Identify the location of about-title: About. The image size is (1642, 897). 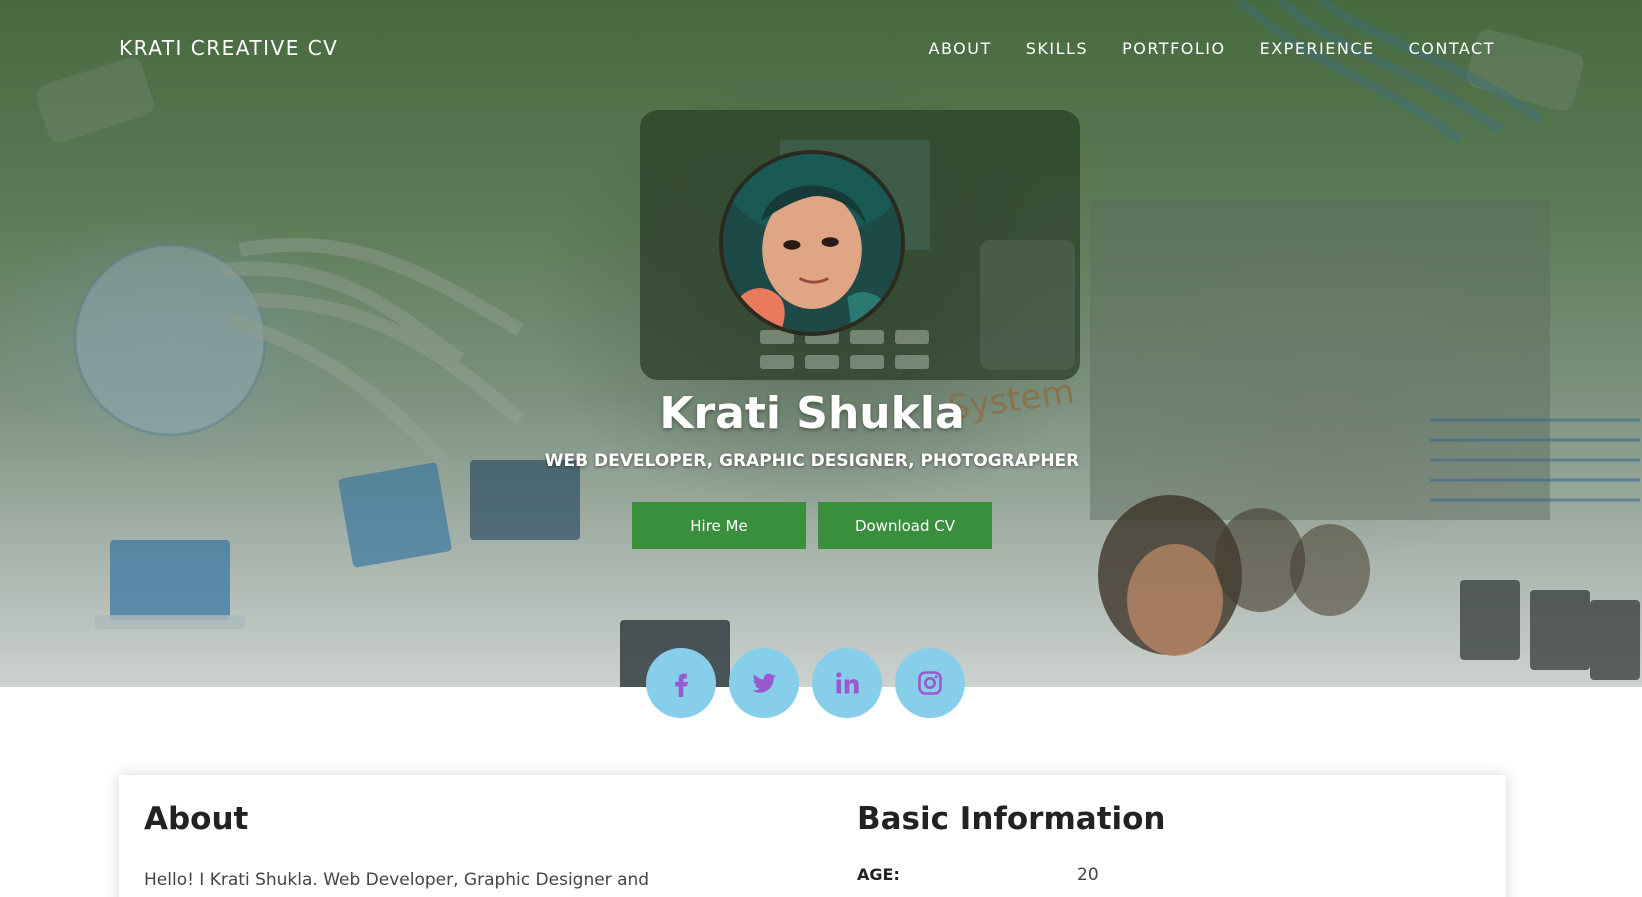
(196, 819).